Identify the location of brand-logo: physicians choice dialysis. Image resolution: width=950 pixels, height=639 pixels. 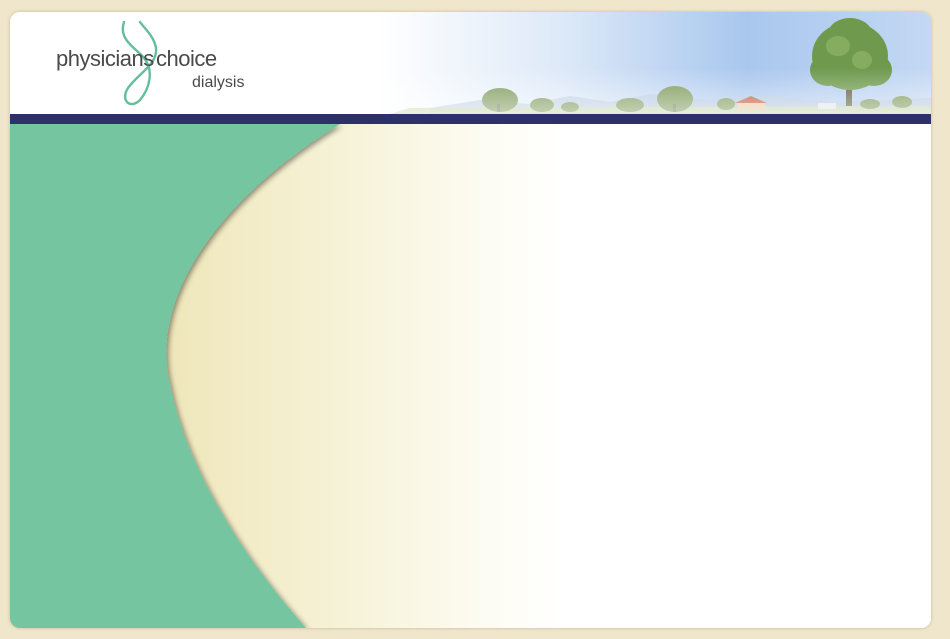
(154, 64).